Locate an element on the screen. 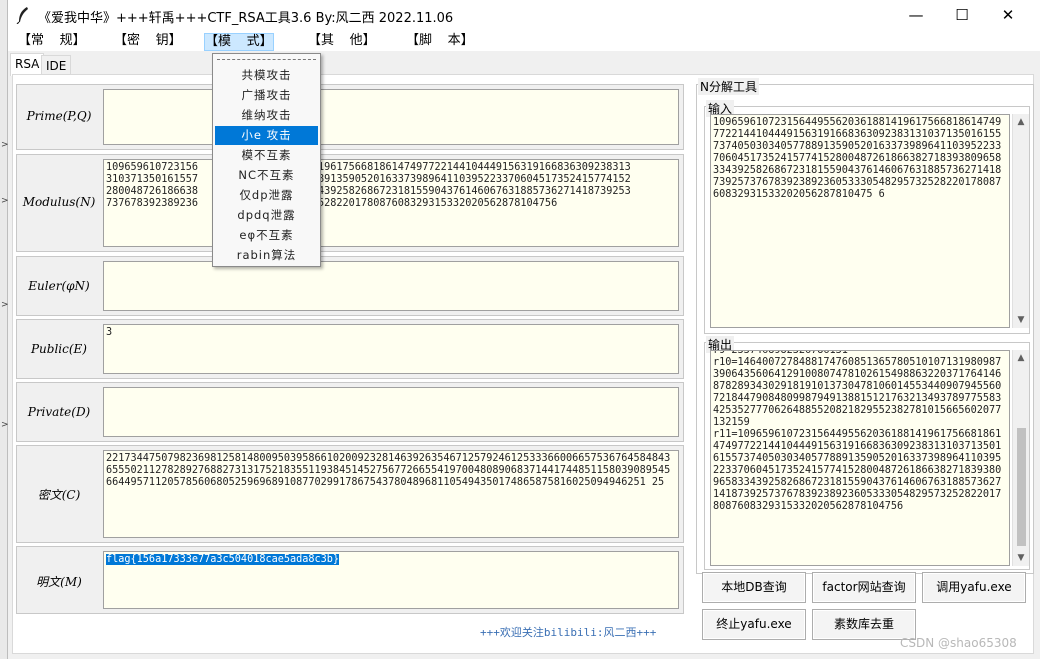 The height and width of the screenshot is (659, 1040). maximize-button: ☐ is located at coordinates (962, 15).